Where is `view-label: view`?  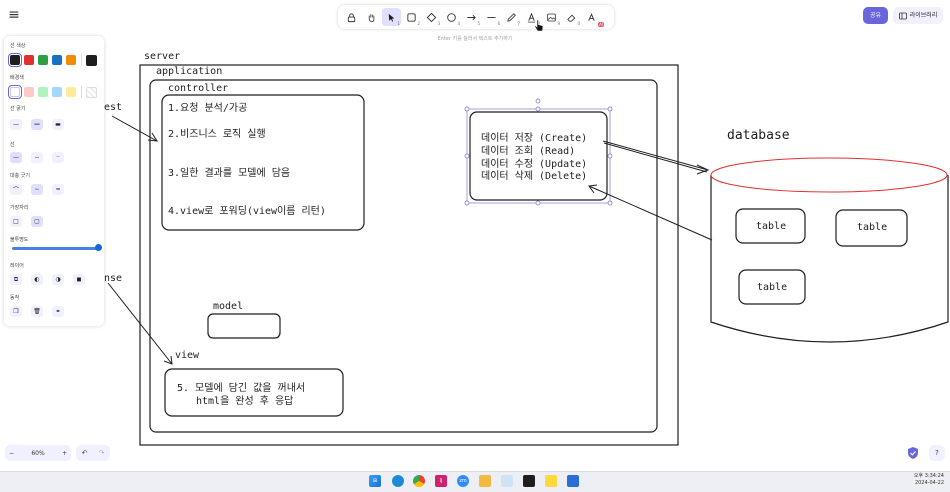 view-label: view is located at coordinates (187, 355).